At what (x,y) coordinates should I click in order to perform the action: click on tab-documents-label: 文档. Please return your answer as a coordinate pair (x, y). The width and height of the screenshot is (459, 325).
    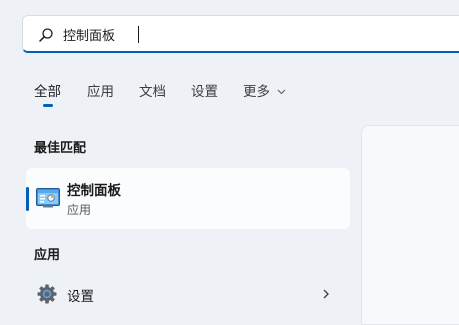
    Looking at the image, I should click on (152, 92).